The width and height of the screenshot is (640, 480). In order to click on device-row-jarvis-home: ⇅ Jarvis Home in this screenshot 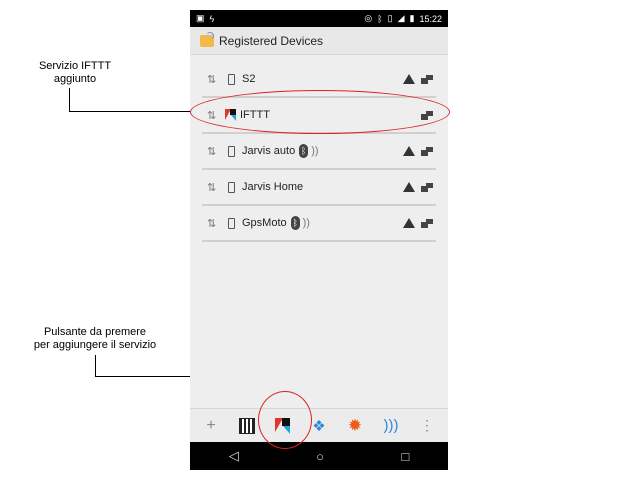, I will do `click(319, 188)`.